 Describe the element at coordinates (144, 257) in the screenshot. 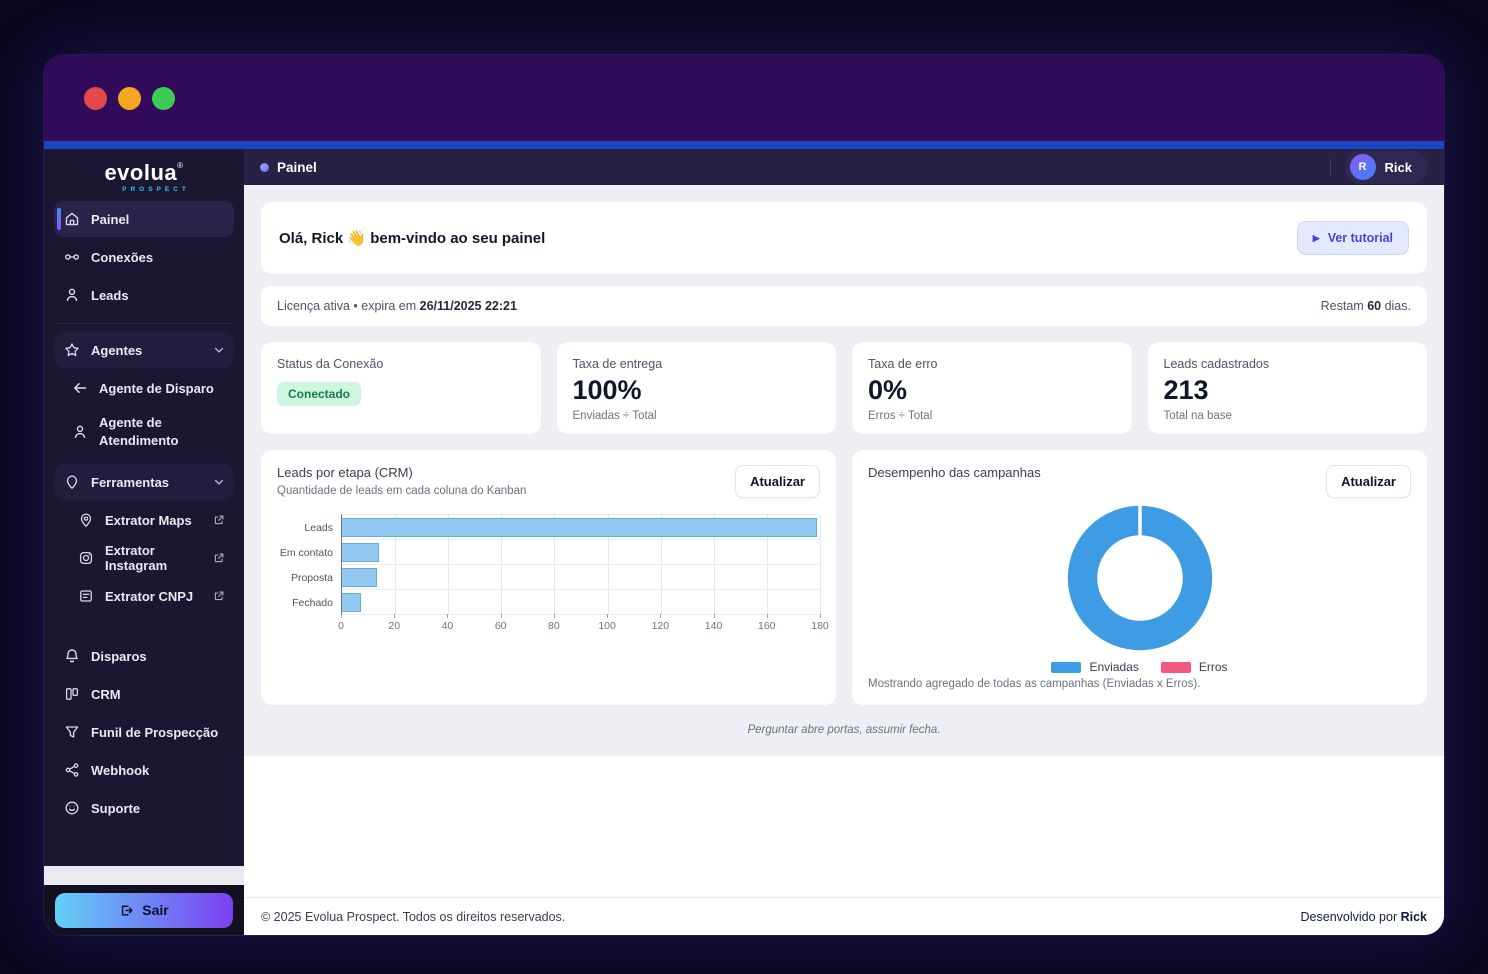

I see `sidebar-item-conexoes: Conexões` at that location.